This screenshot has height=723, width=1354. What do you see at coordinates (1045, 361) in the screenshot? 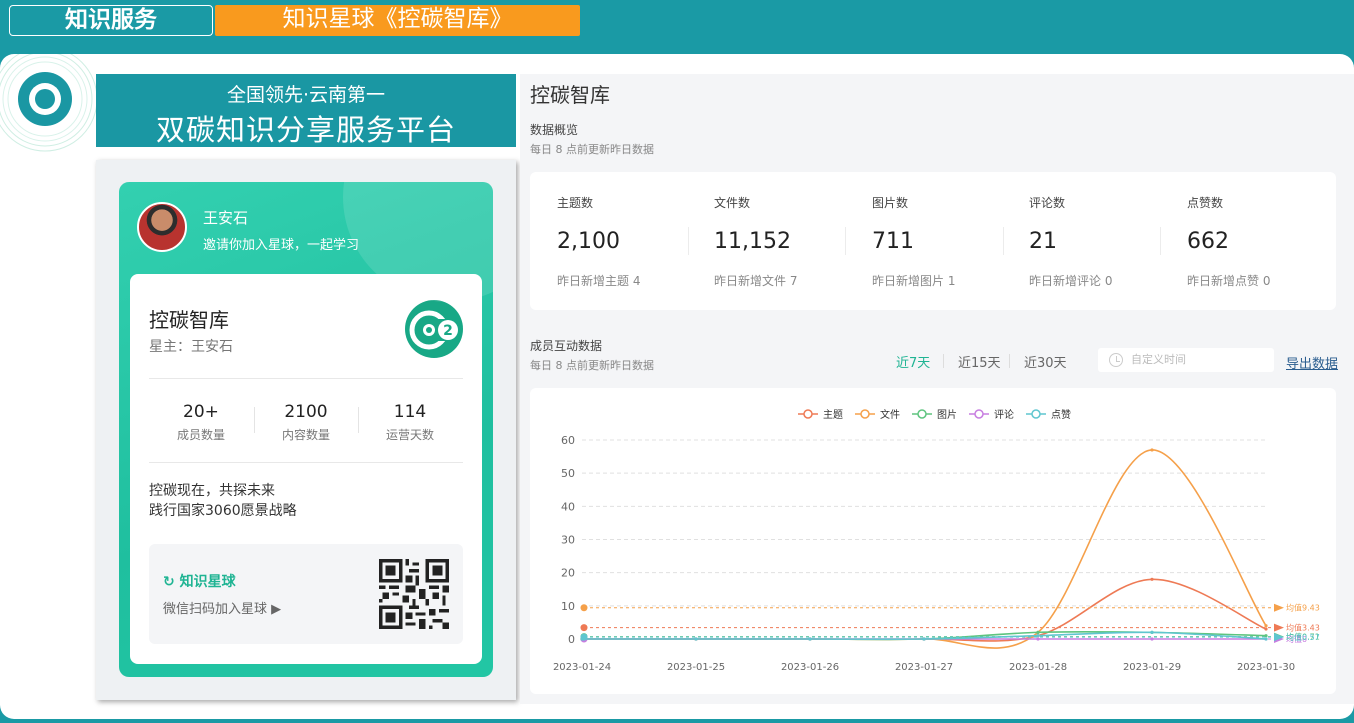
I see `range-30-days: 近30天` at bounding box center [1045, 361].